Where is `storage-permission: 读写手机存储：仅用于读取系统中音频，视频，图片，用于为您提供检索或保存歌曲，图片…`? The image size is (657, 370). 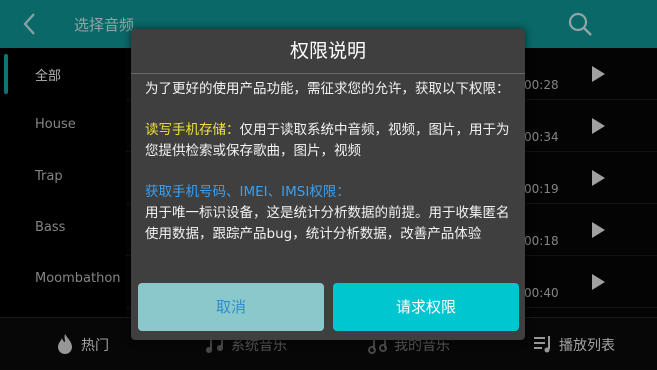
storage-permission: 读写手机存储：仅用于读取系统中音频，视频，图片，用于为您提供检索或保存歌曲，图片… is located at coordinates (328, 141).